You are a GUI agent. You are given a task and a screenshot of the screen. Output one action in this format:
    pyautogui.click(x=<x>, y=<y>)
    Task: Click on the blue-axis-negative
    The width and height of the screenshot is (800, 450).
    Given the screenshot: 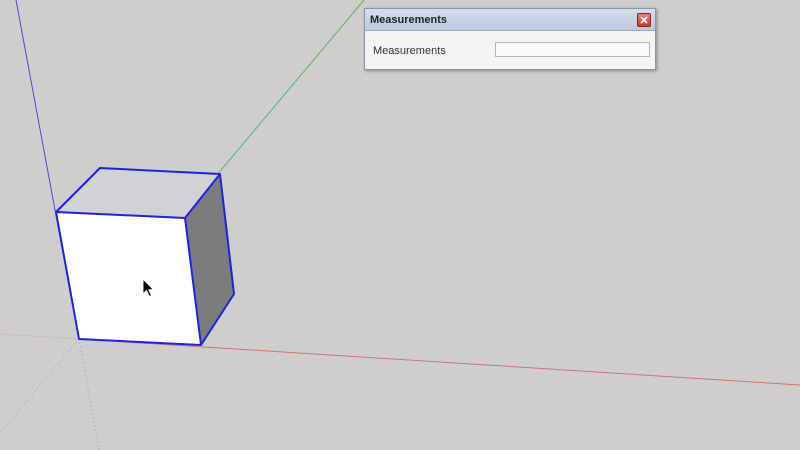 What is the action you would take?
    pyautogui.click(x=89, y=394)
    